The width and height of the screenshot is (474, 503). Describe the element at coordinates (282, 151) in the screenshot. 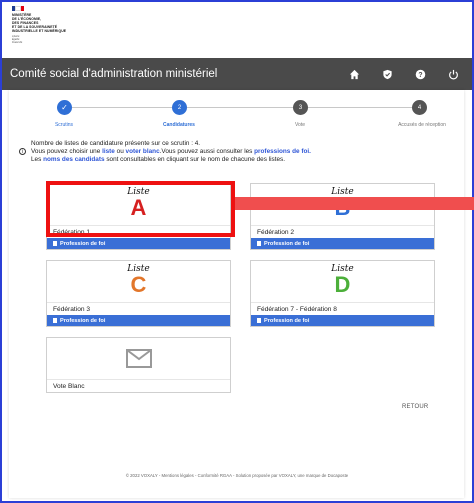

I see `professions-de-foi-link: professions de foi.` at that location.